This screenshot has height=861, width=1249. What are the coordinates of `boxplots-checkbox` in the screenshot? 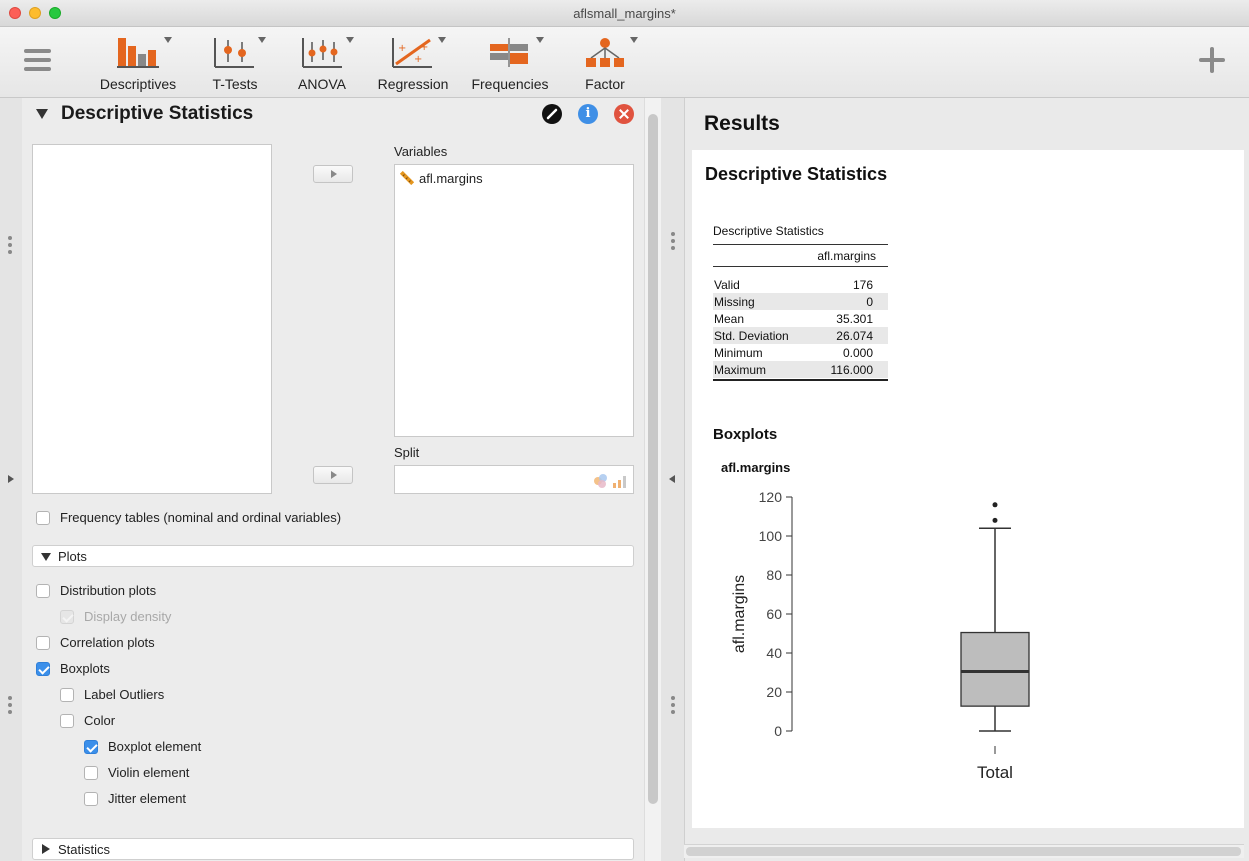 It's located at (43, 669).